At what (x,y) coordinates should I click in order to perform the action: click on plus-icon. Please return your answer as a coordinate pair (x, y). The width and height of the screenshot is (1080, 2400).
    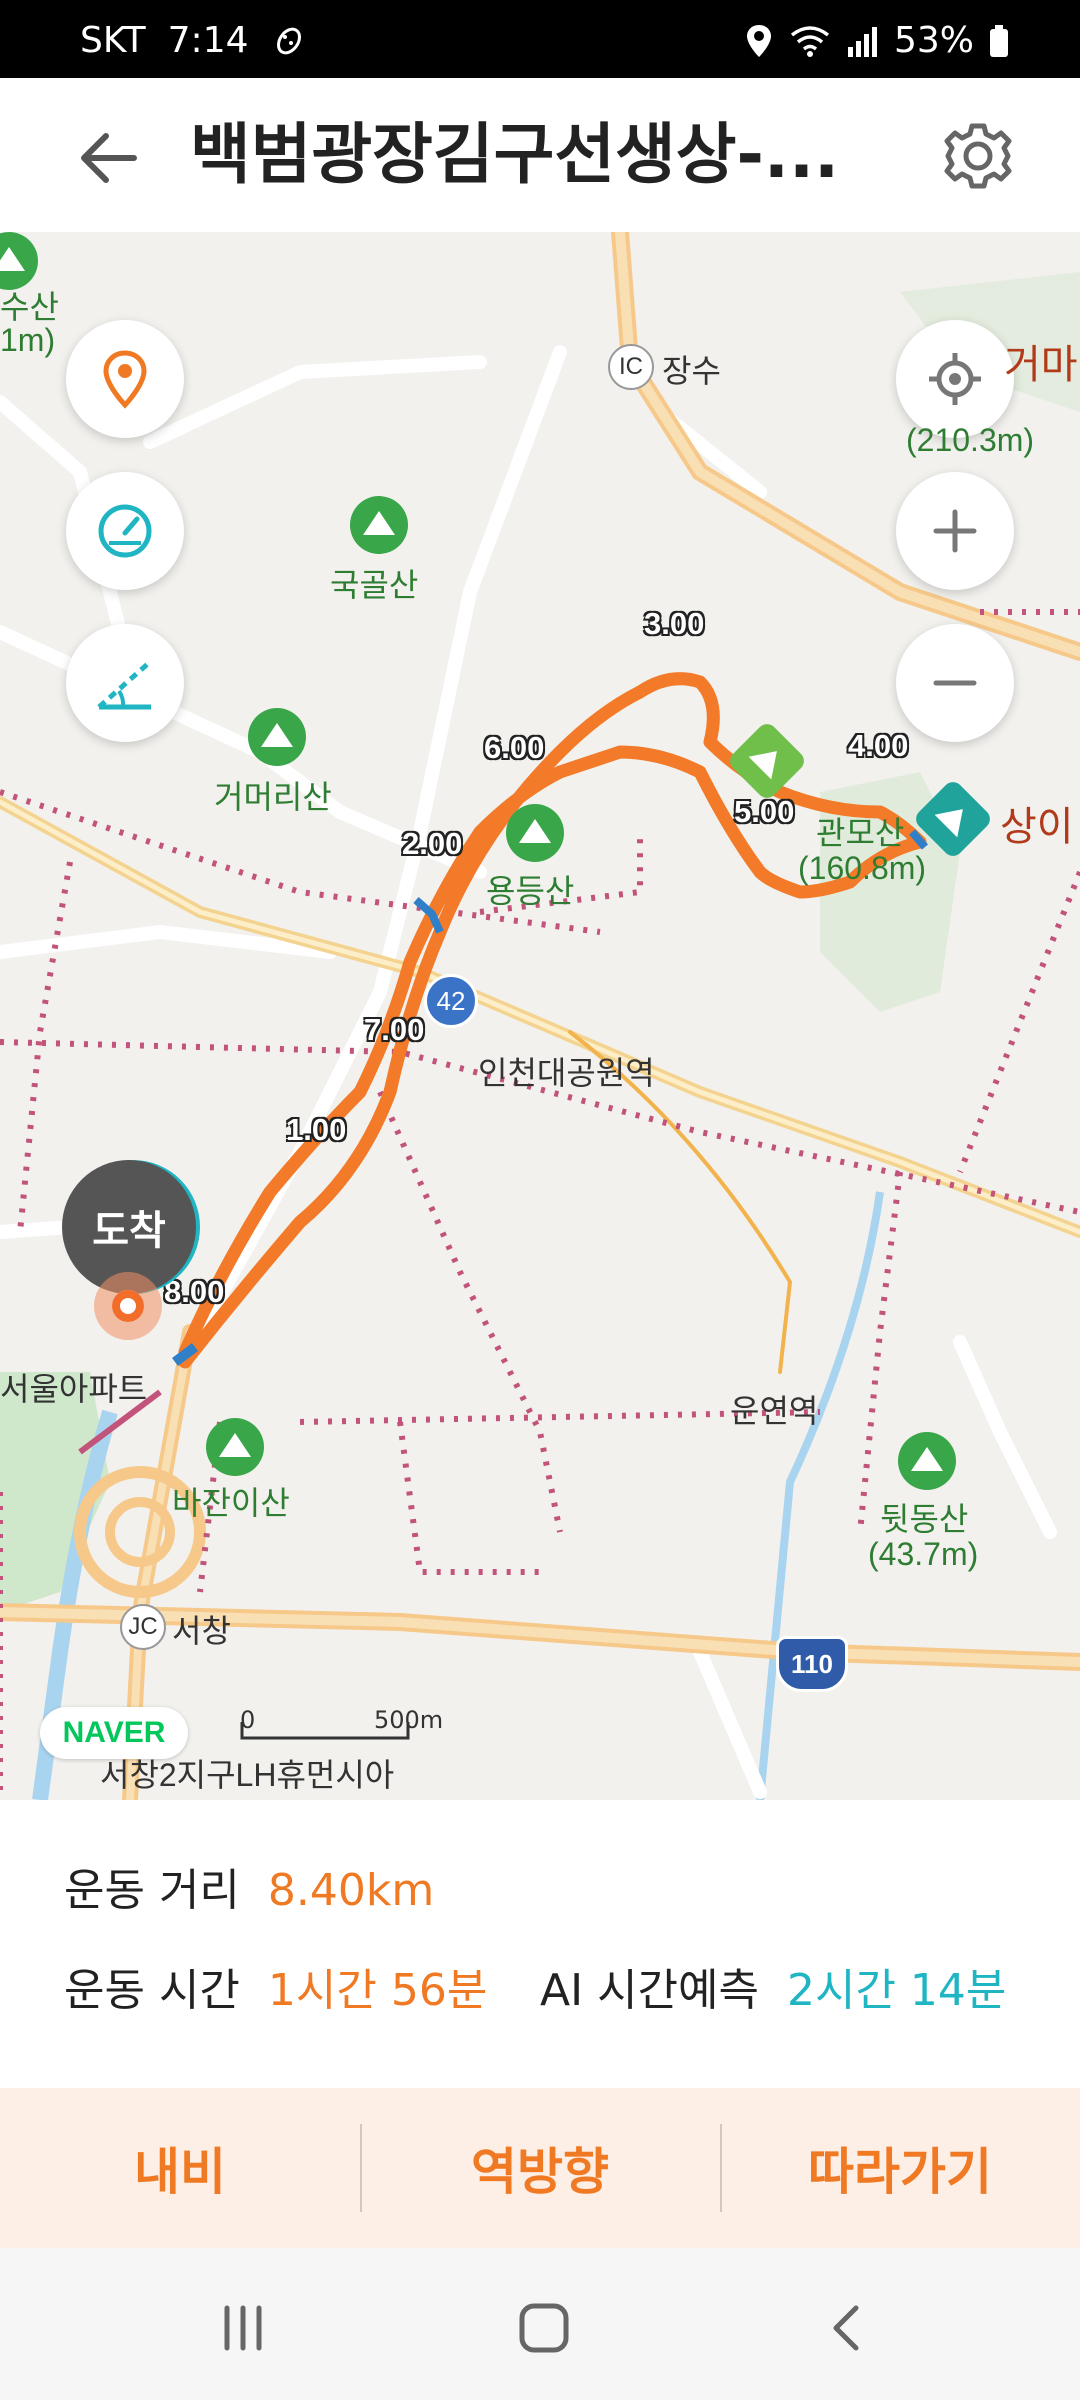
    Looking at the image, I should click on (955, 531).